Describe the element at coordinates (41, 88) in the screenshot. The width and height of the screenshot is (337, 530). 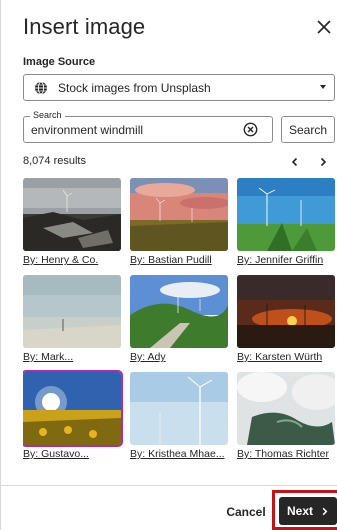
I see `globe-icon` at that location.